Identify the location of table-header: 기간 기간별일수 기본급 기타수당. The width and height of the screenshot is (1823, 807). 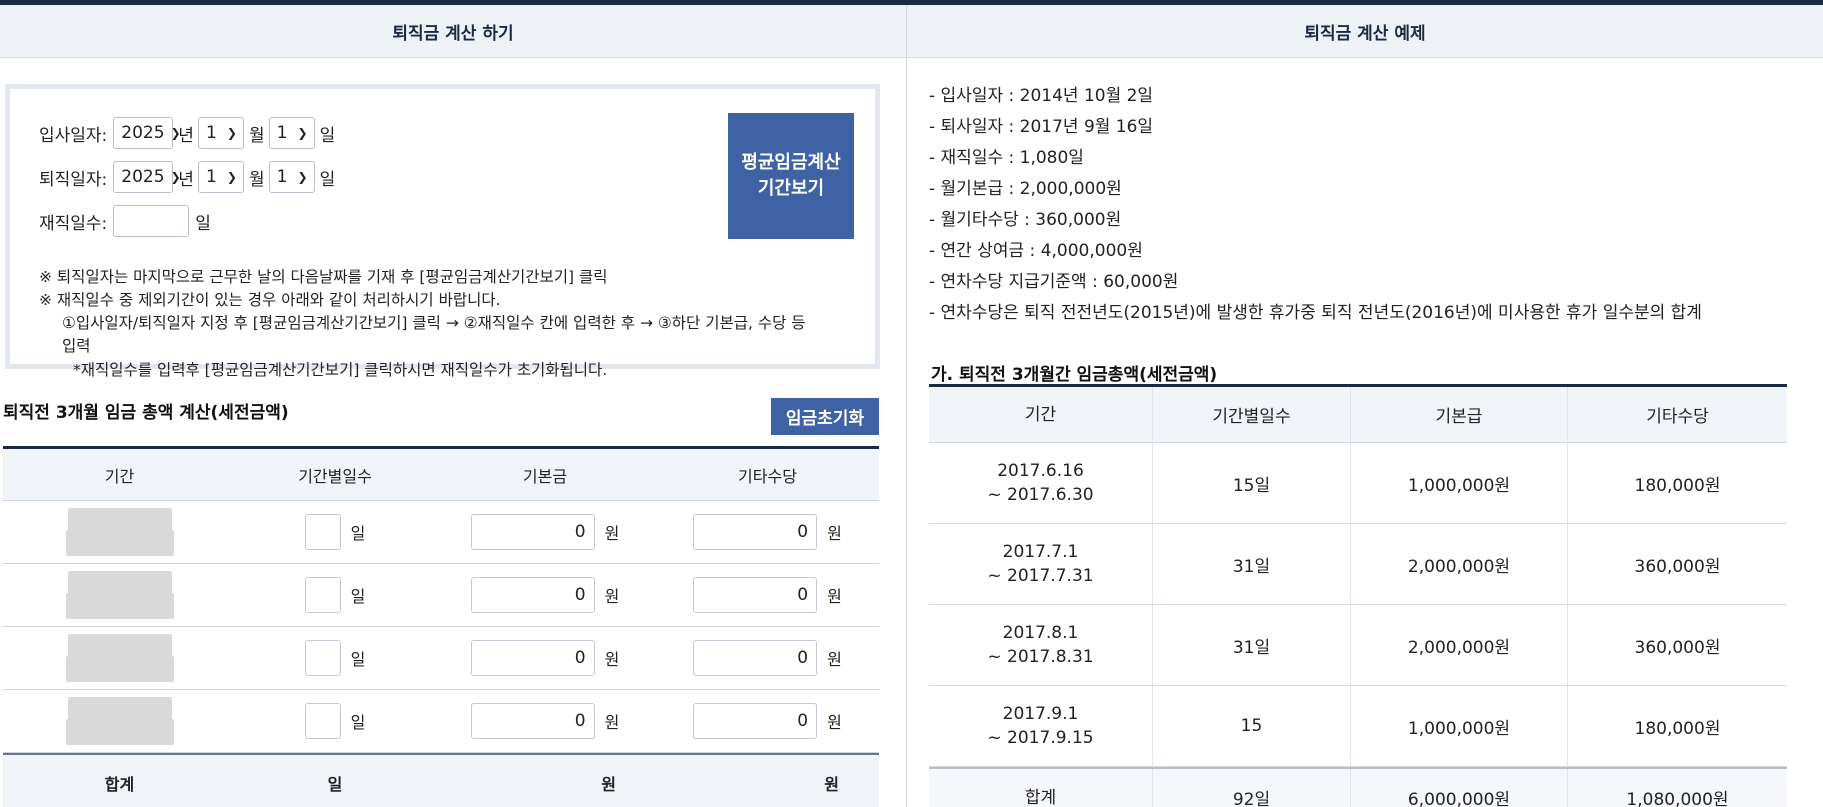
(1358, 415).